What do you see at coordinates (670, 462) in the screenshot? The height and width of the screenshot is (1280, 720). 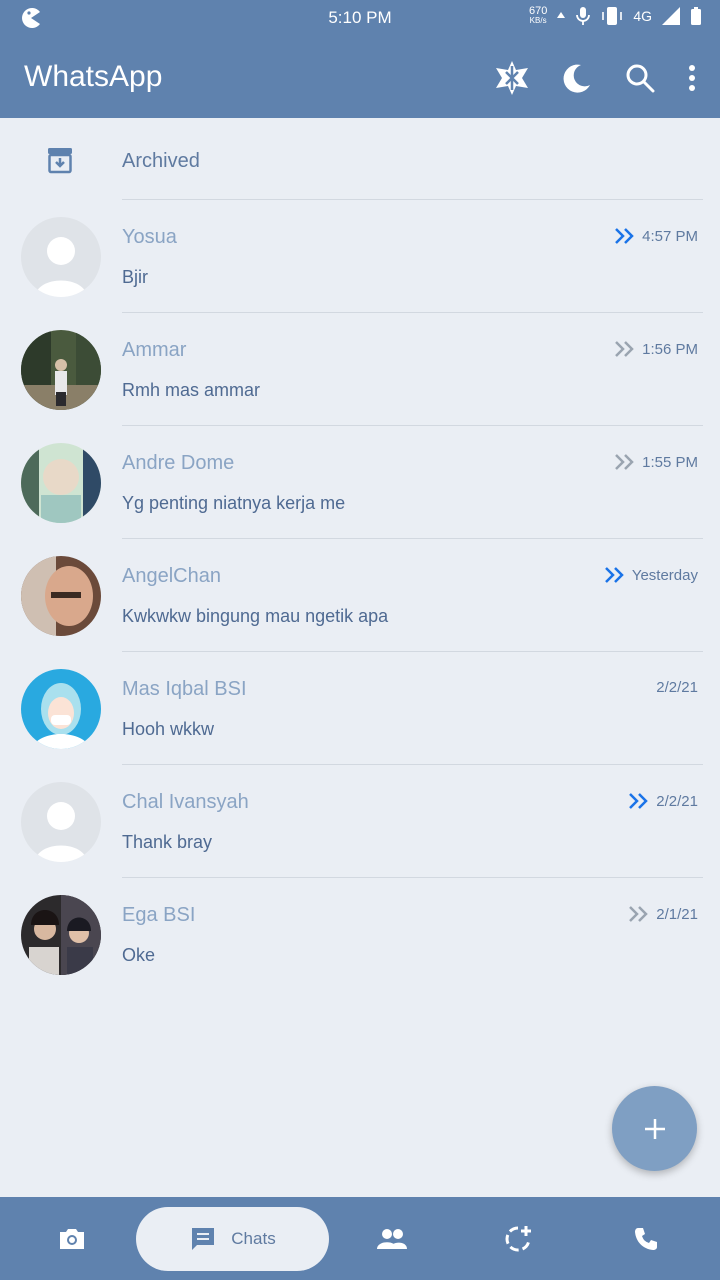 I see `chat-time: 1:55 PM` at bounding box center [670, 462].